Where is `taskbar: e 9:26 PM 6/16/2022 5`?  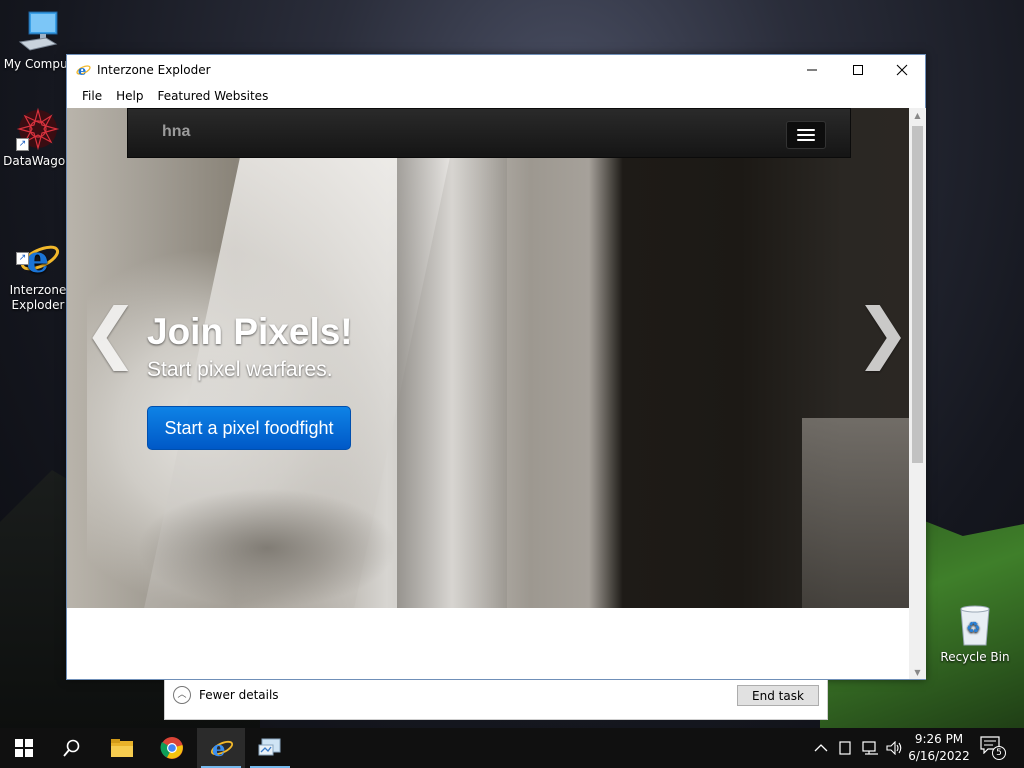
taskbar: e 9:26 PM 6/16/2022 5 is located at coordinates (512, 748).